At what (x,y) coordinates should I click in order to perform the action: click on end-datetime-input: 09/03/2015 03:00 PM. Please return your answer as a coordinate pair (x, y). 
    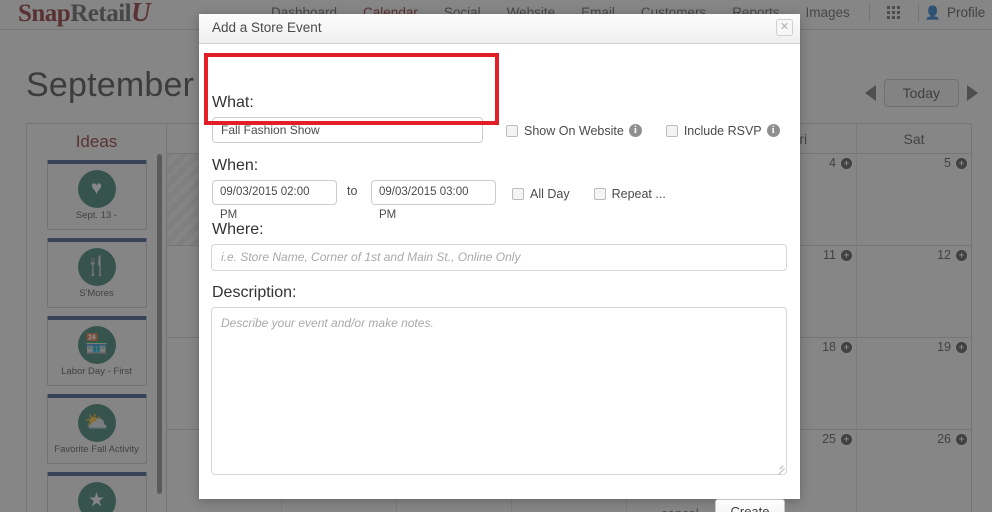
    Looking at the image, I should click on (433, 200).